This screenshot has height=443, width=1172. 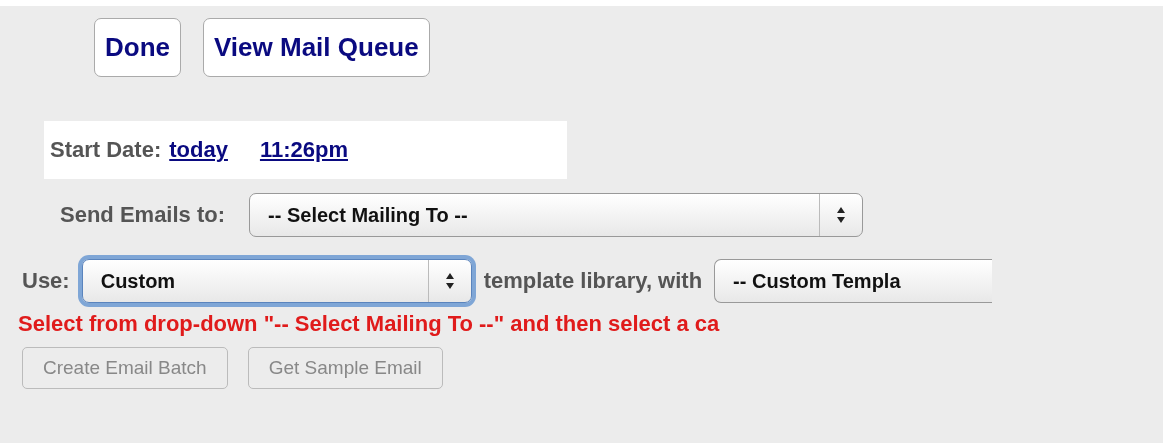 What do you see at coordinates (303, 150) in the screenshot?
I see `time-link: 11:26pm` at bounding box center [303, 150].